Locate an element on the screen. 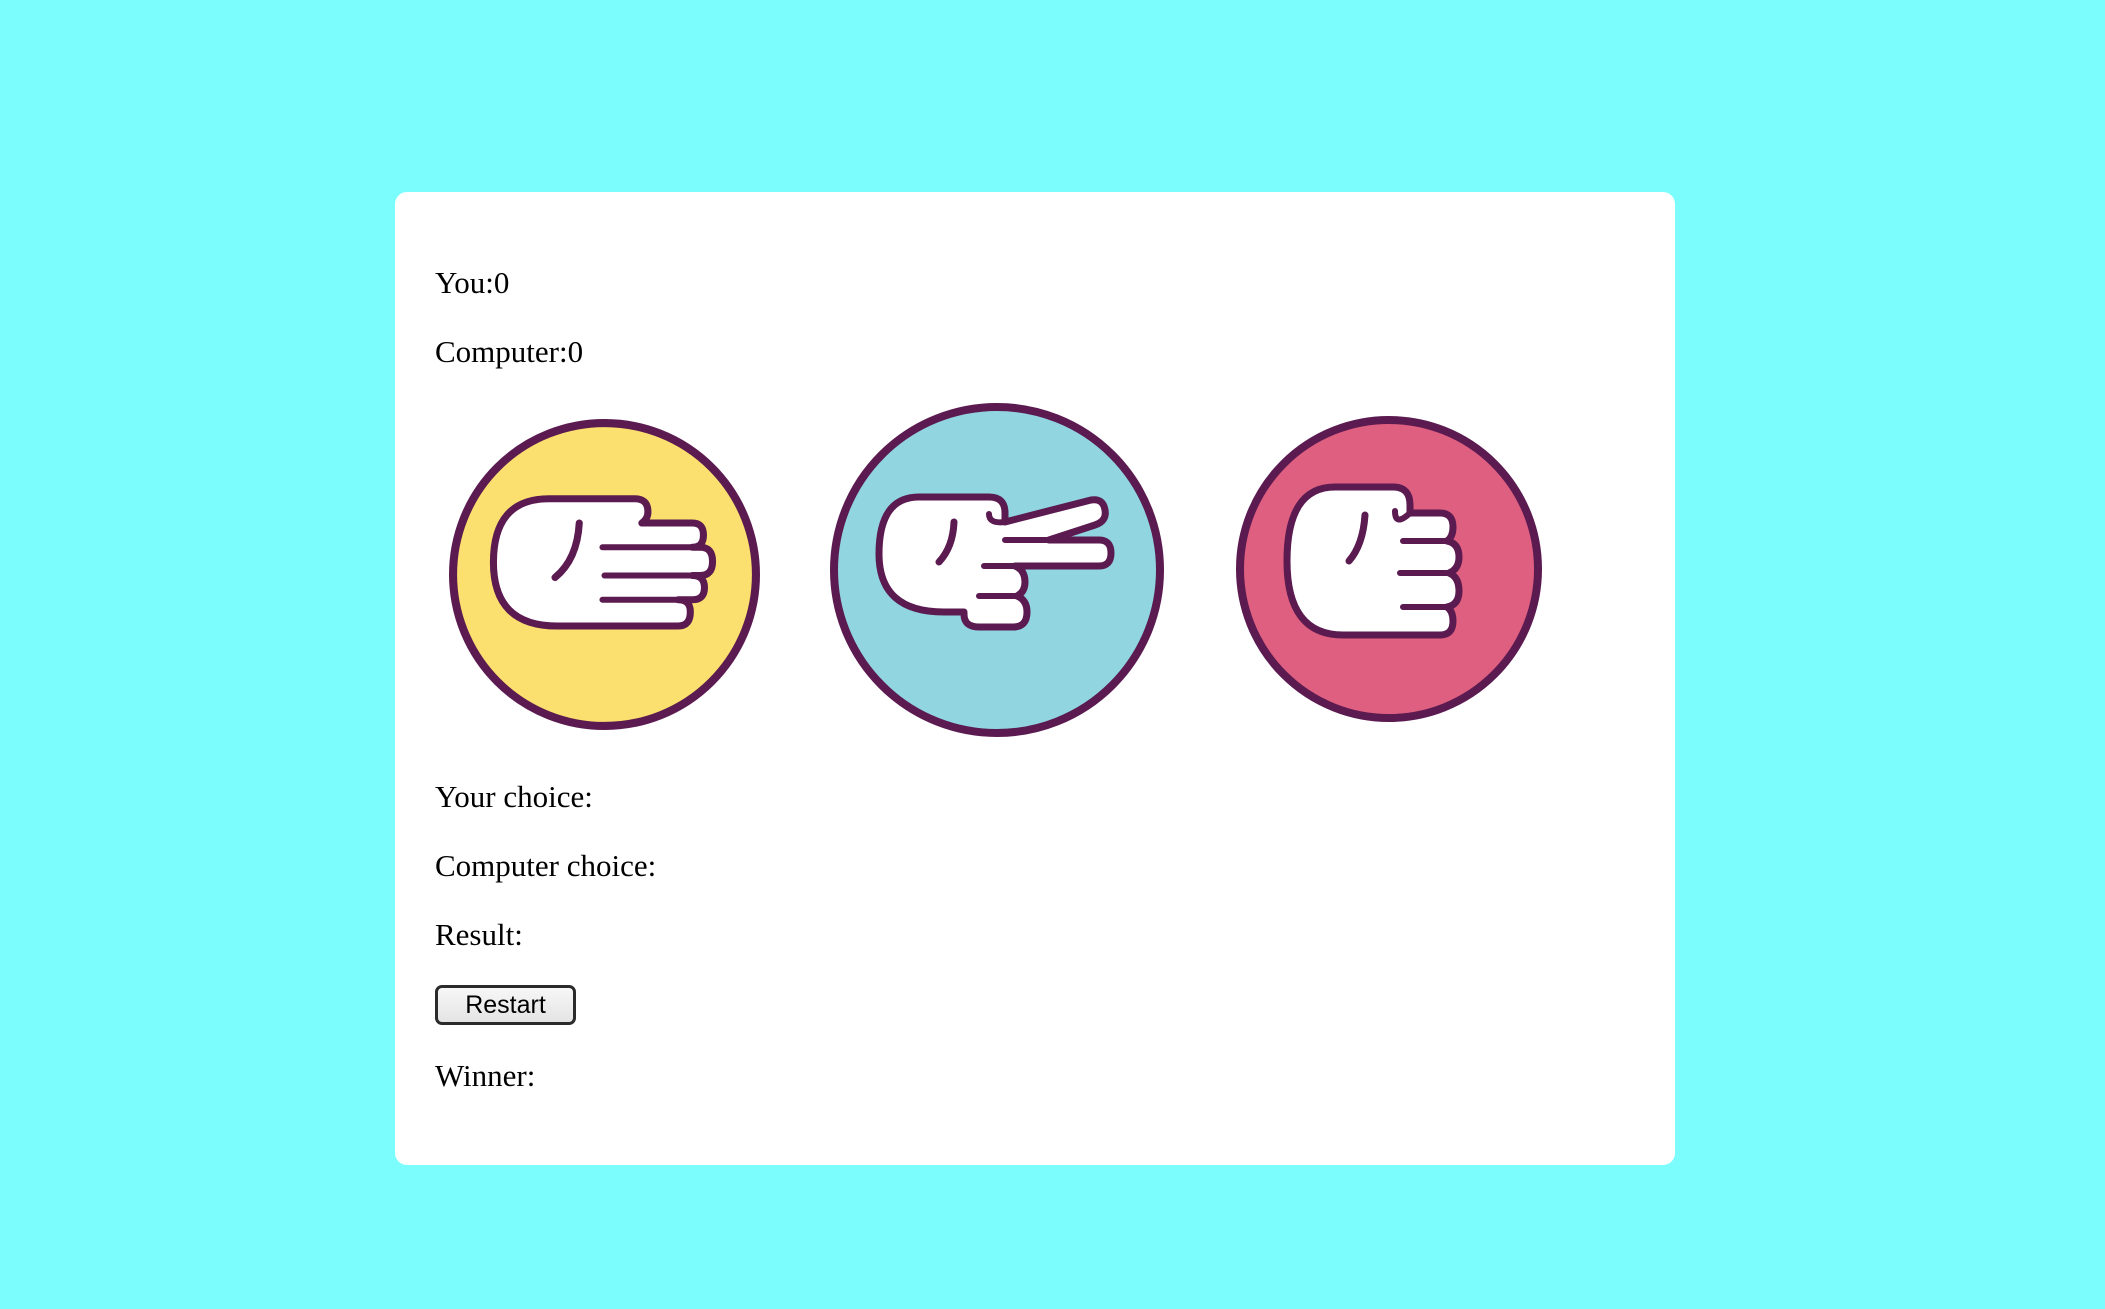  restart-button: Restart is located at coordinates (505, 1005).